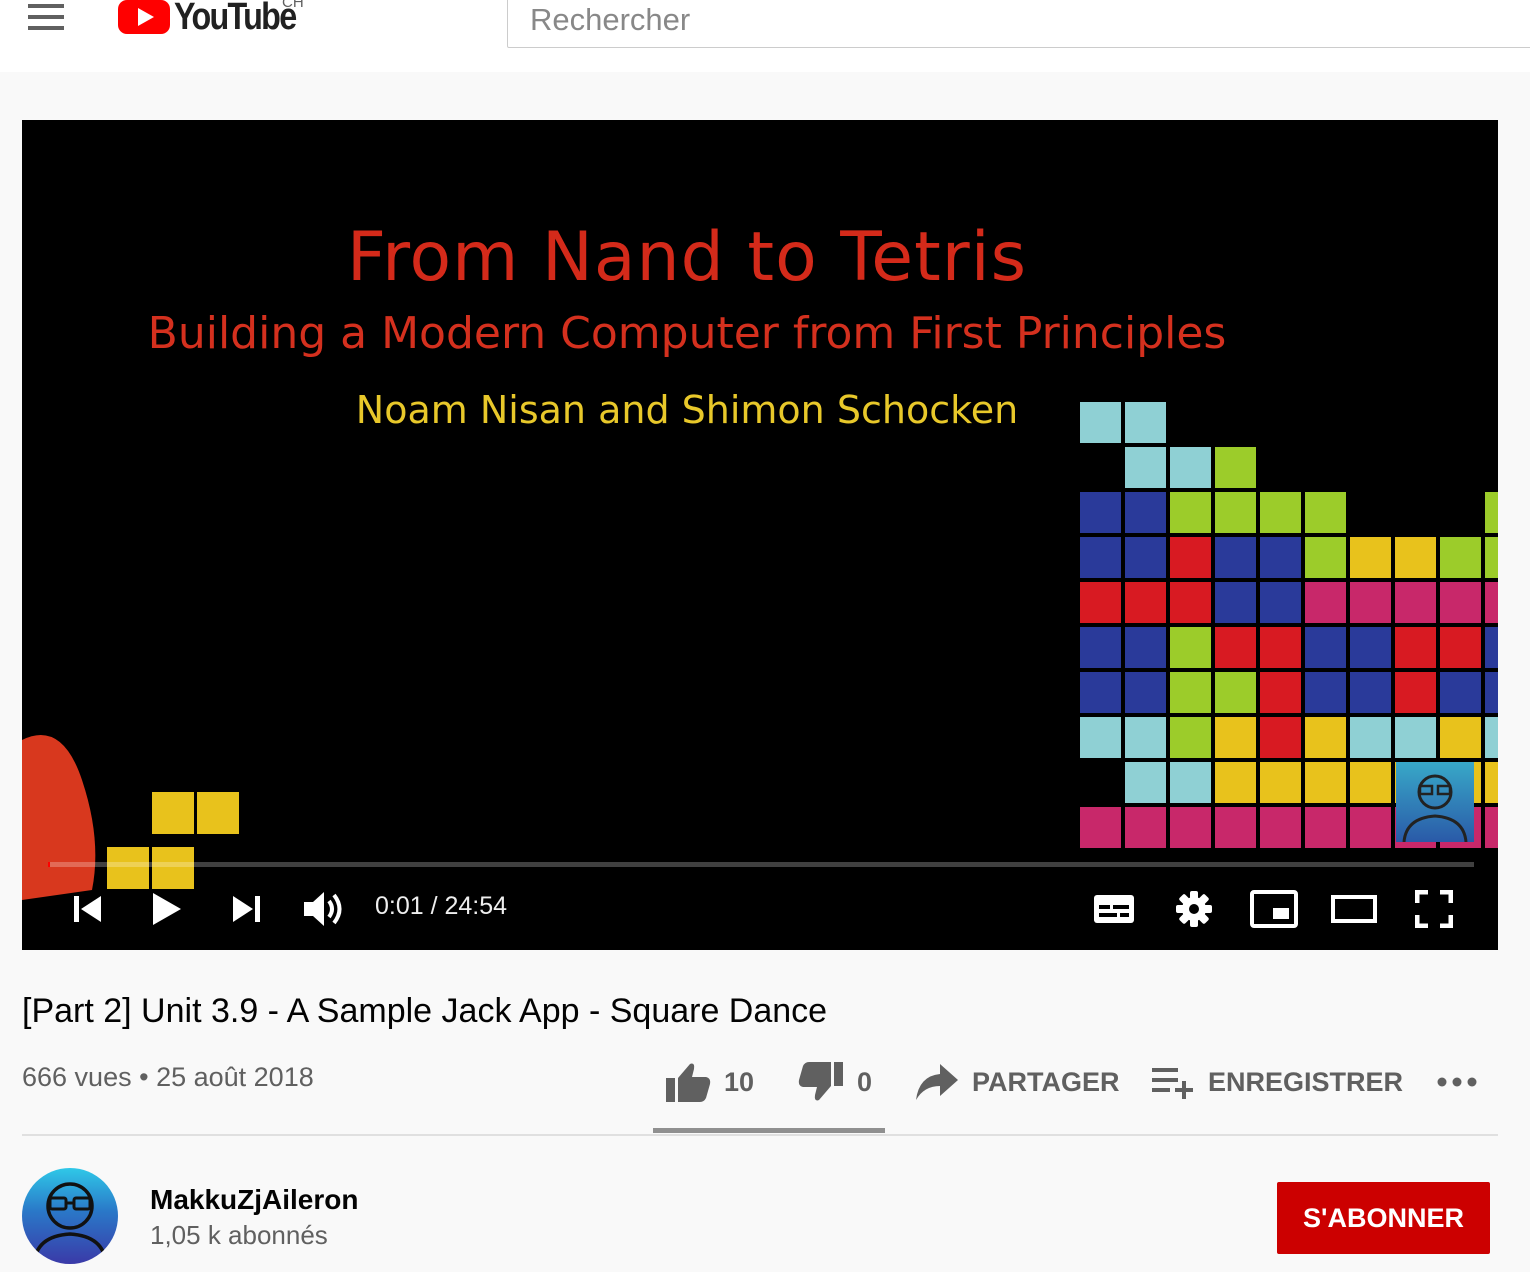 The image size is (1530, 1272). Describe the element at coordinates (166, 909) in the screenshot. I see `play-icon` at that location.